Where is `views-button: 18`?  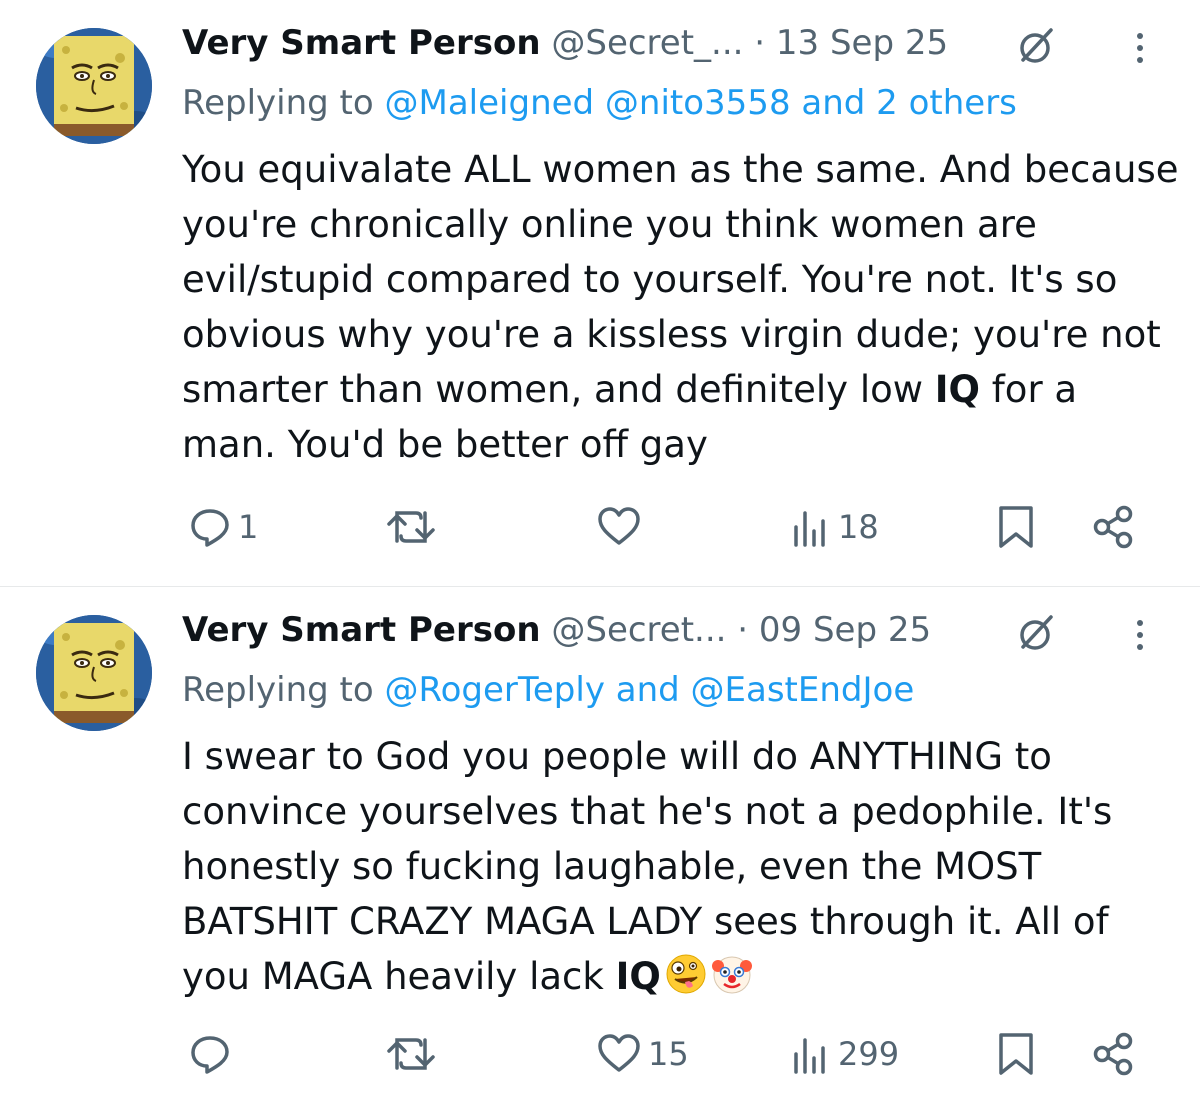
views-button: 18 is located at coordinates (835, 527).